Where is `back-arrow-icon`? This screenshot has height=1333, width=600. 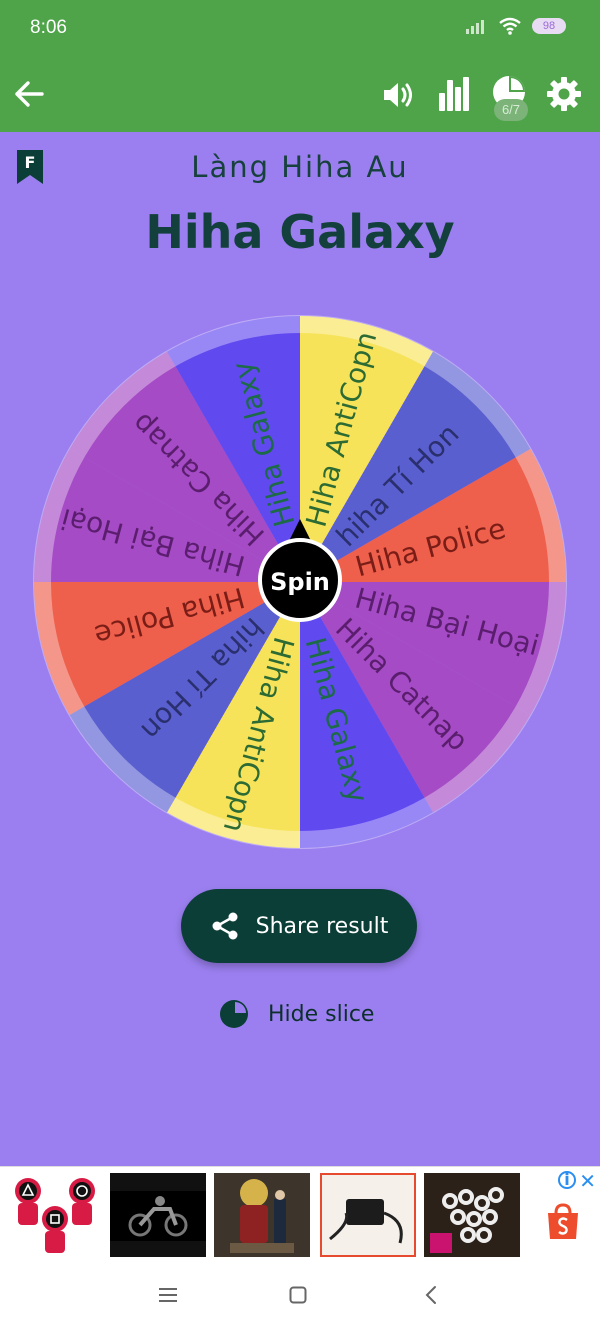 back-arrow-icon is located at coordinates (29, 94).